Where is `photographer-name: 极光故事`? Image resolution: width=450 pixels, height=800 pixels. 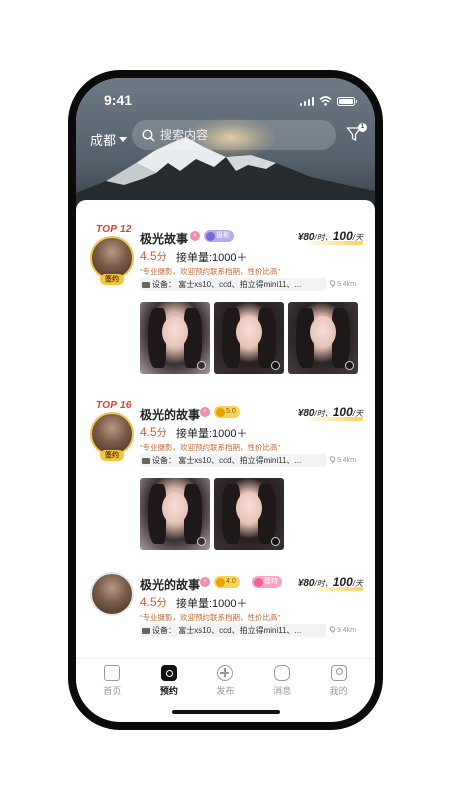
photographer-name: 极光故事 is located at coordinates (164, 239).